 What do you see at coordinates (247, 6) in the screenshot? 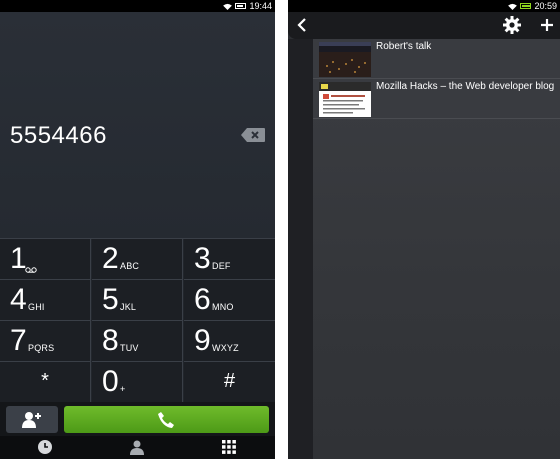
I see `status-bar-right: 19:44` at bounding box center [247, 6].